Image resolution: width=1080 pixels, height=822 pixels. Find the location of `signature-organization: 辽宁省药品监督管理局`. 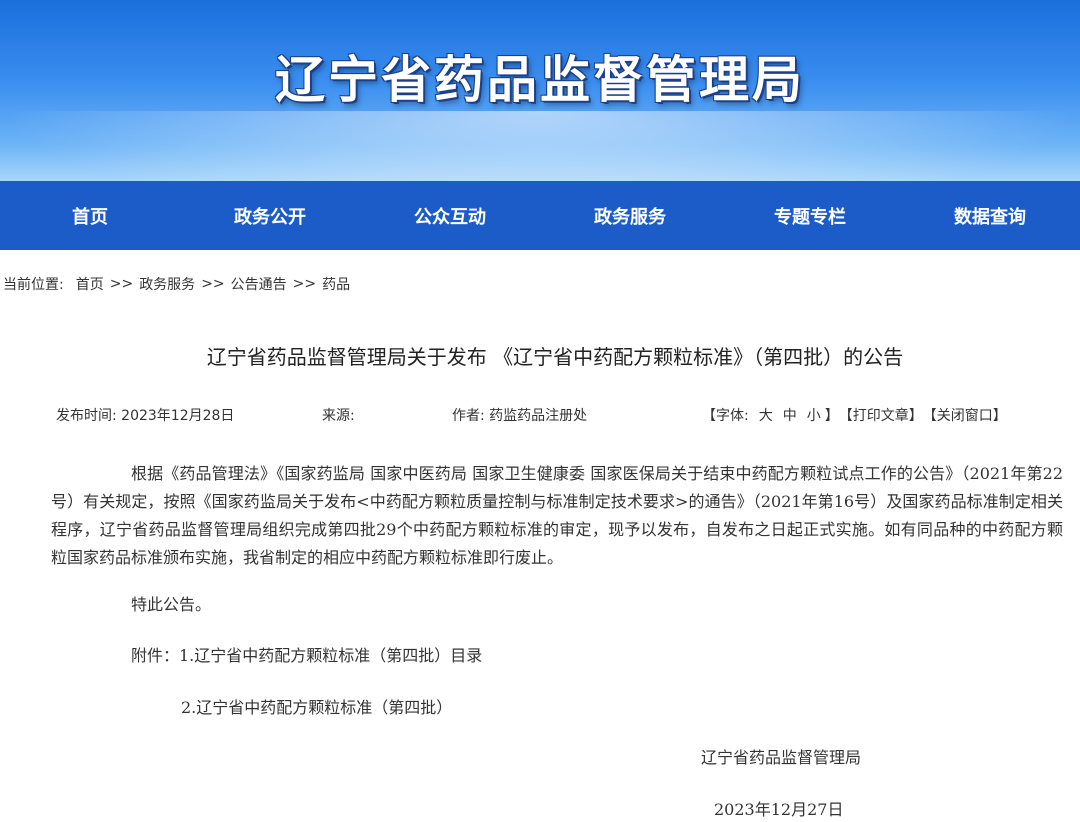

signature-organization: 辽宁省药品监督管理局 is located at coordinates (781, 757).